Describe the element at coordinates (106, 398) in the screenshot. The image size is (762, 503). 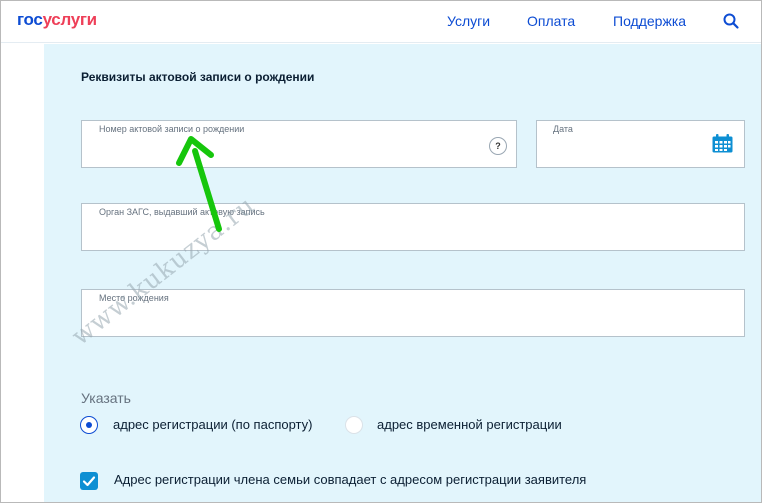
I see `specify-label: Указать` at that location.